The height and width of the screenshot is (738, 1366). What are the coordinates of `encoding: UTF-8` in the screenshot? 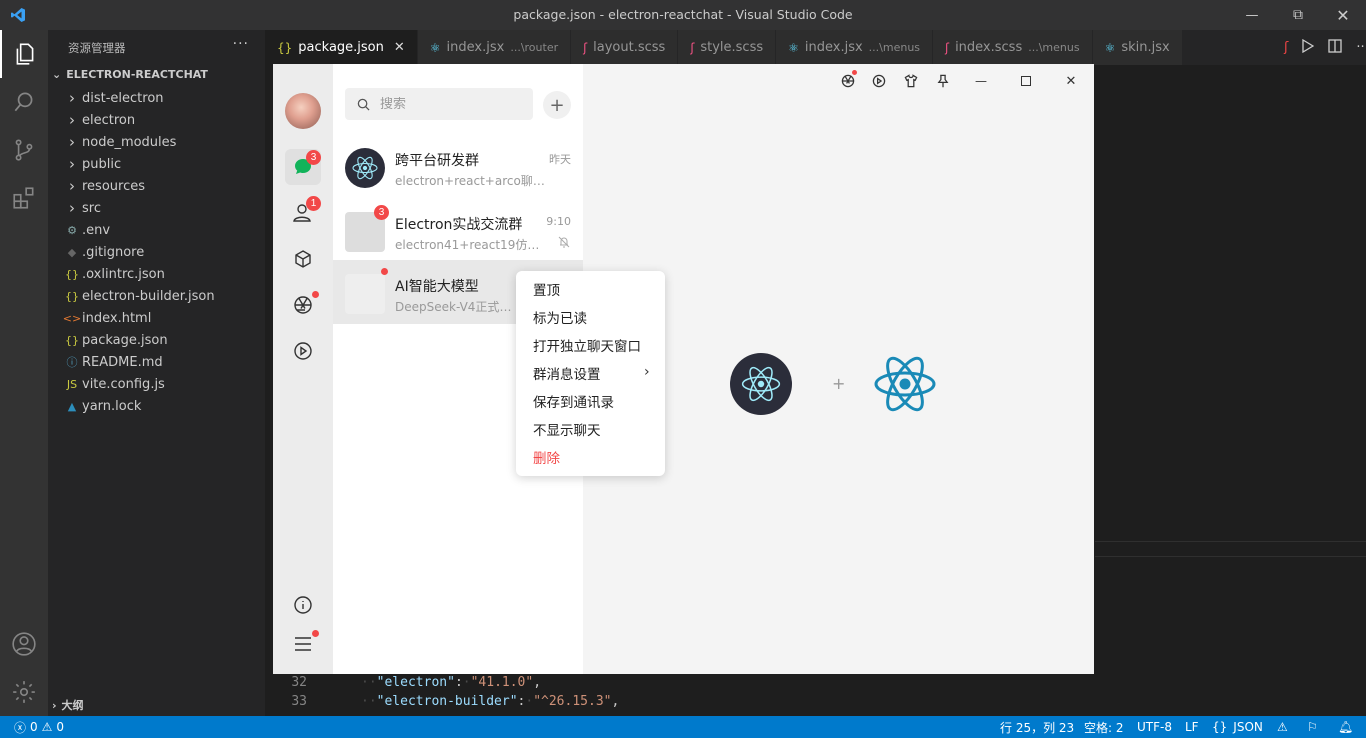 It's located at (1154, 727).